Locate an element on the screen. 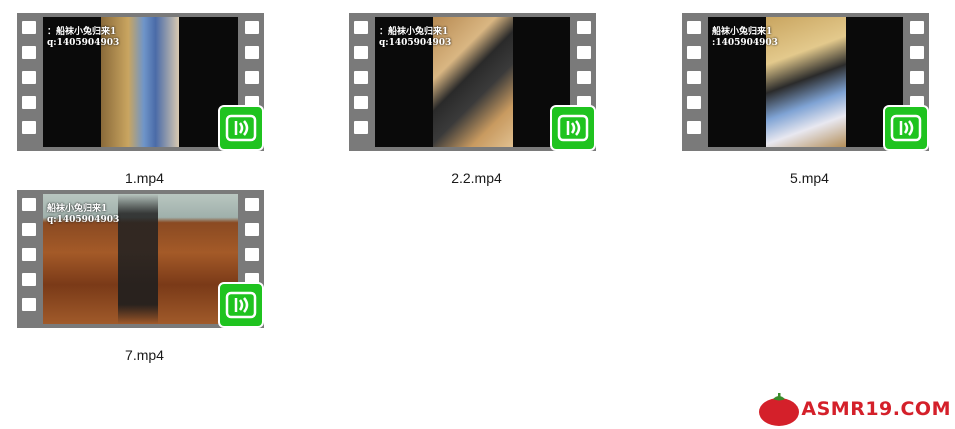 This screenshot has height=429, width=955. file-item-1: ：船袜小兔归来1 q:1405904903 1.mp4 is located at coordinates (147, 99).